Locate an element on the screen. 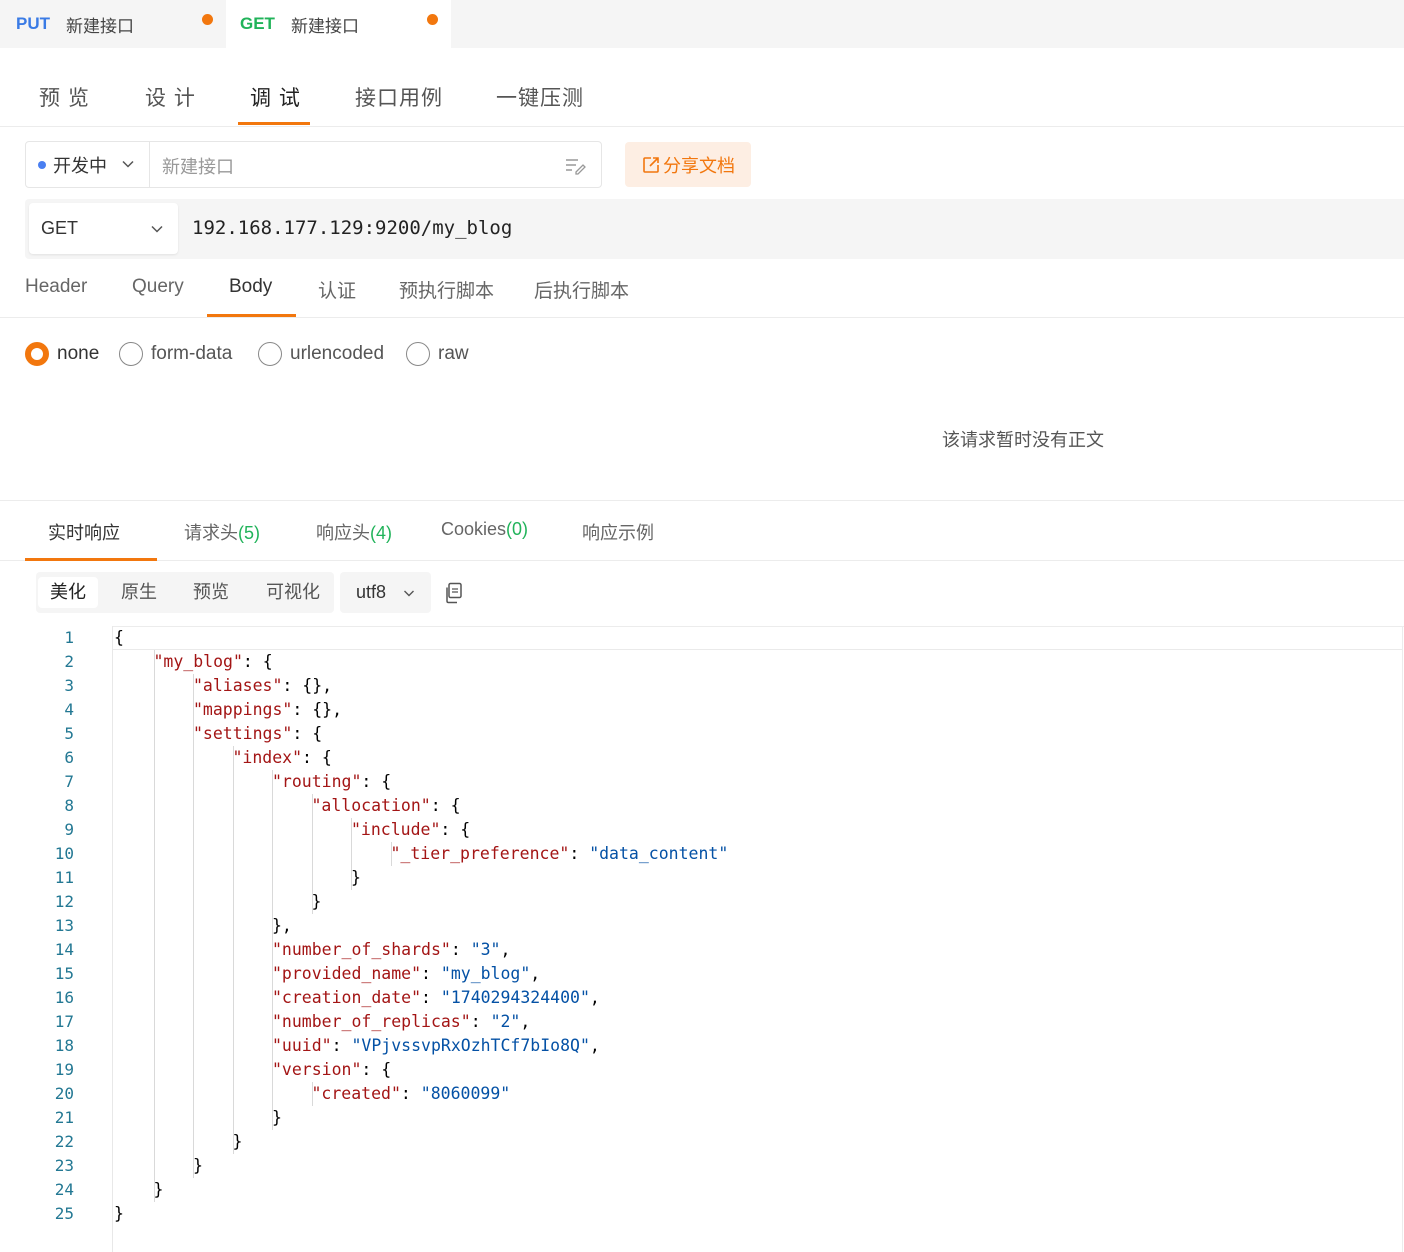 Image resolution: width=1404 pixels, height=1252 pixels. radio-label: urlencoded is located at coordinates (337, 353).